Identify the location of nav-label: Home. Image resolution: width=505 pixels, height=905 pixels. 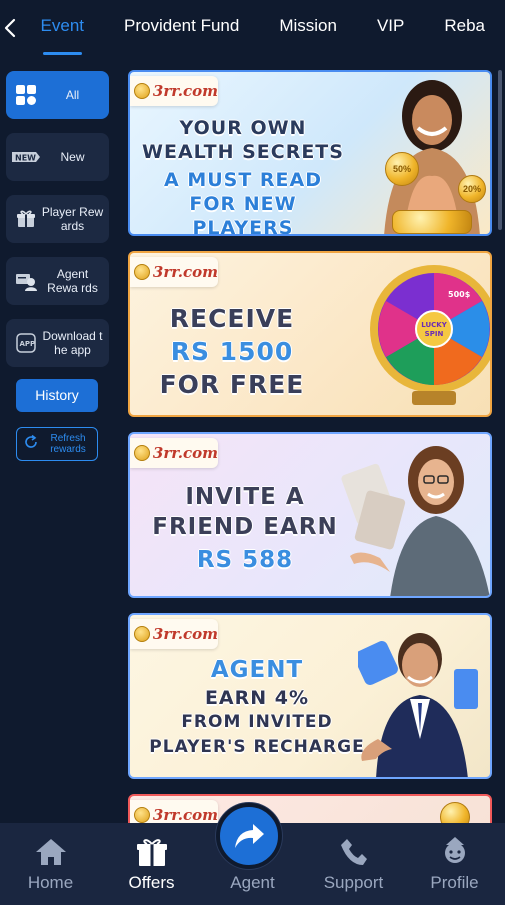
(50, 882).